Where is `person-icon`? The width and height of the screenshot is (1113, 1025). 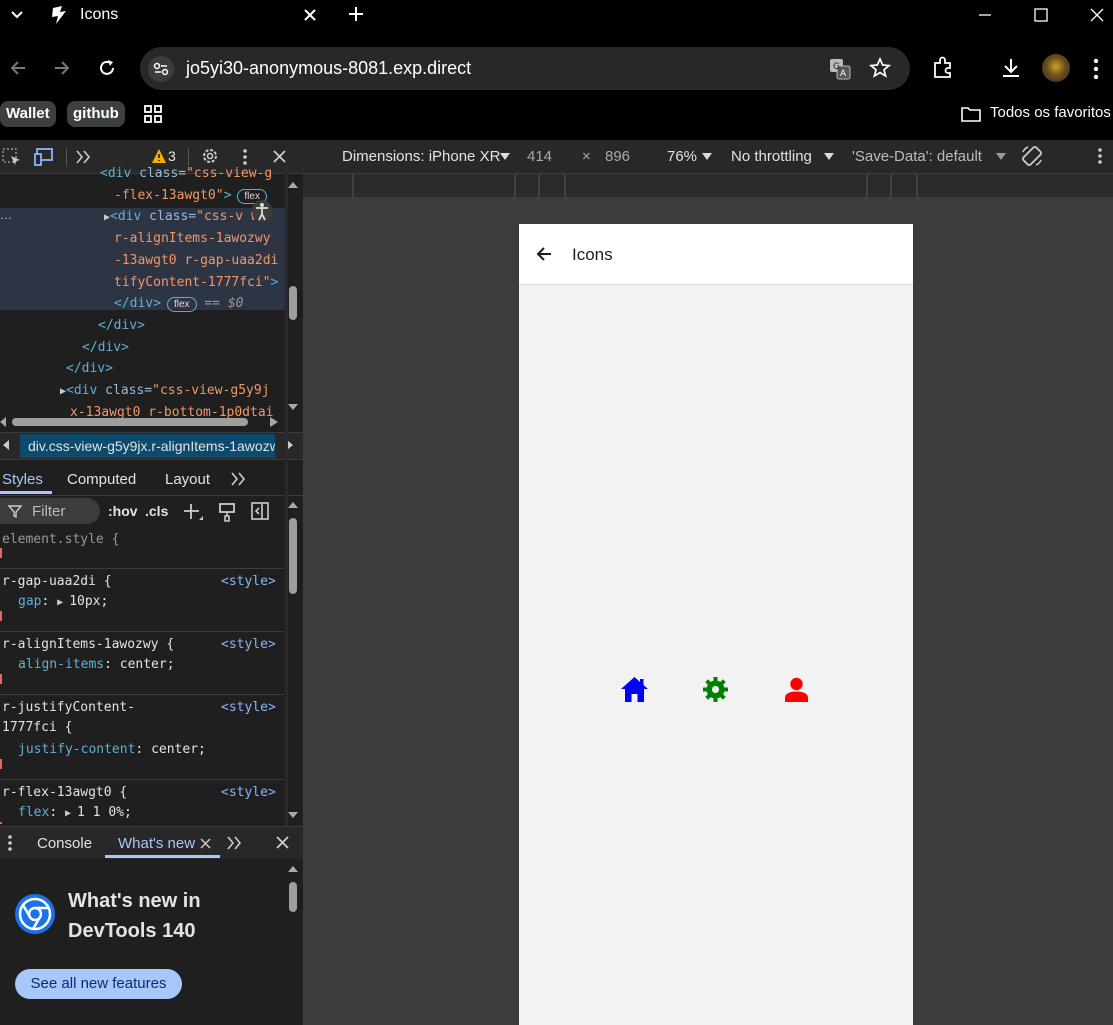
person-icon is located at coordinates (796, 690).